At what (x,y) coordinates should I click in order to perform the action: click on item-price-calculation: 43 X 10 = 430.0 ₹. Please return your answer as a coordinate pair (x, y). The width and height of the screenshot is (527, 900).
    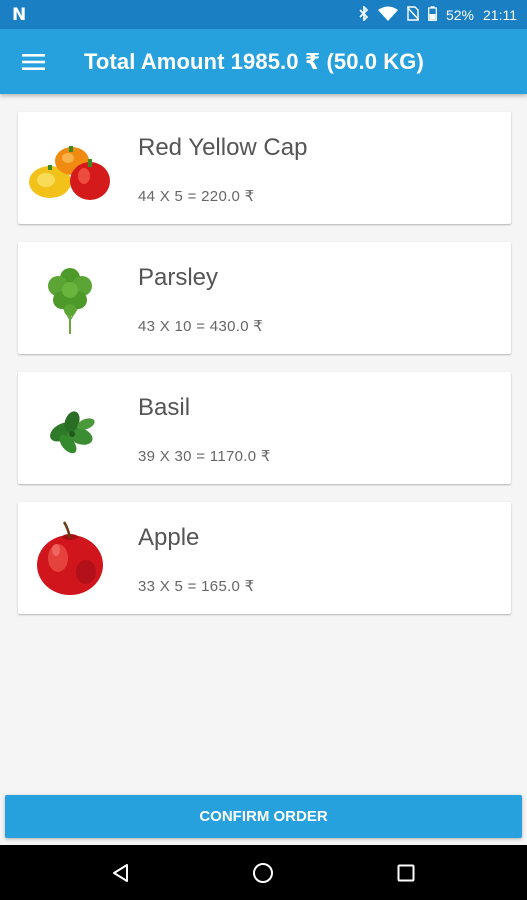
    Looking at the image, I should click on (201, 326).